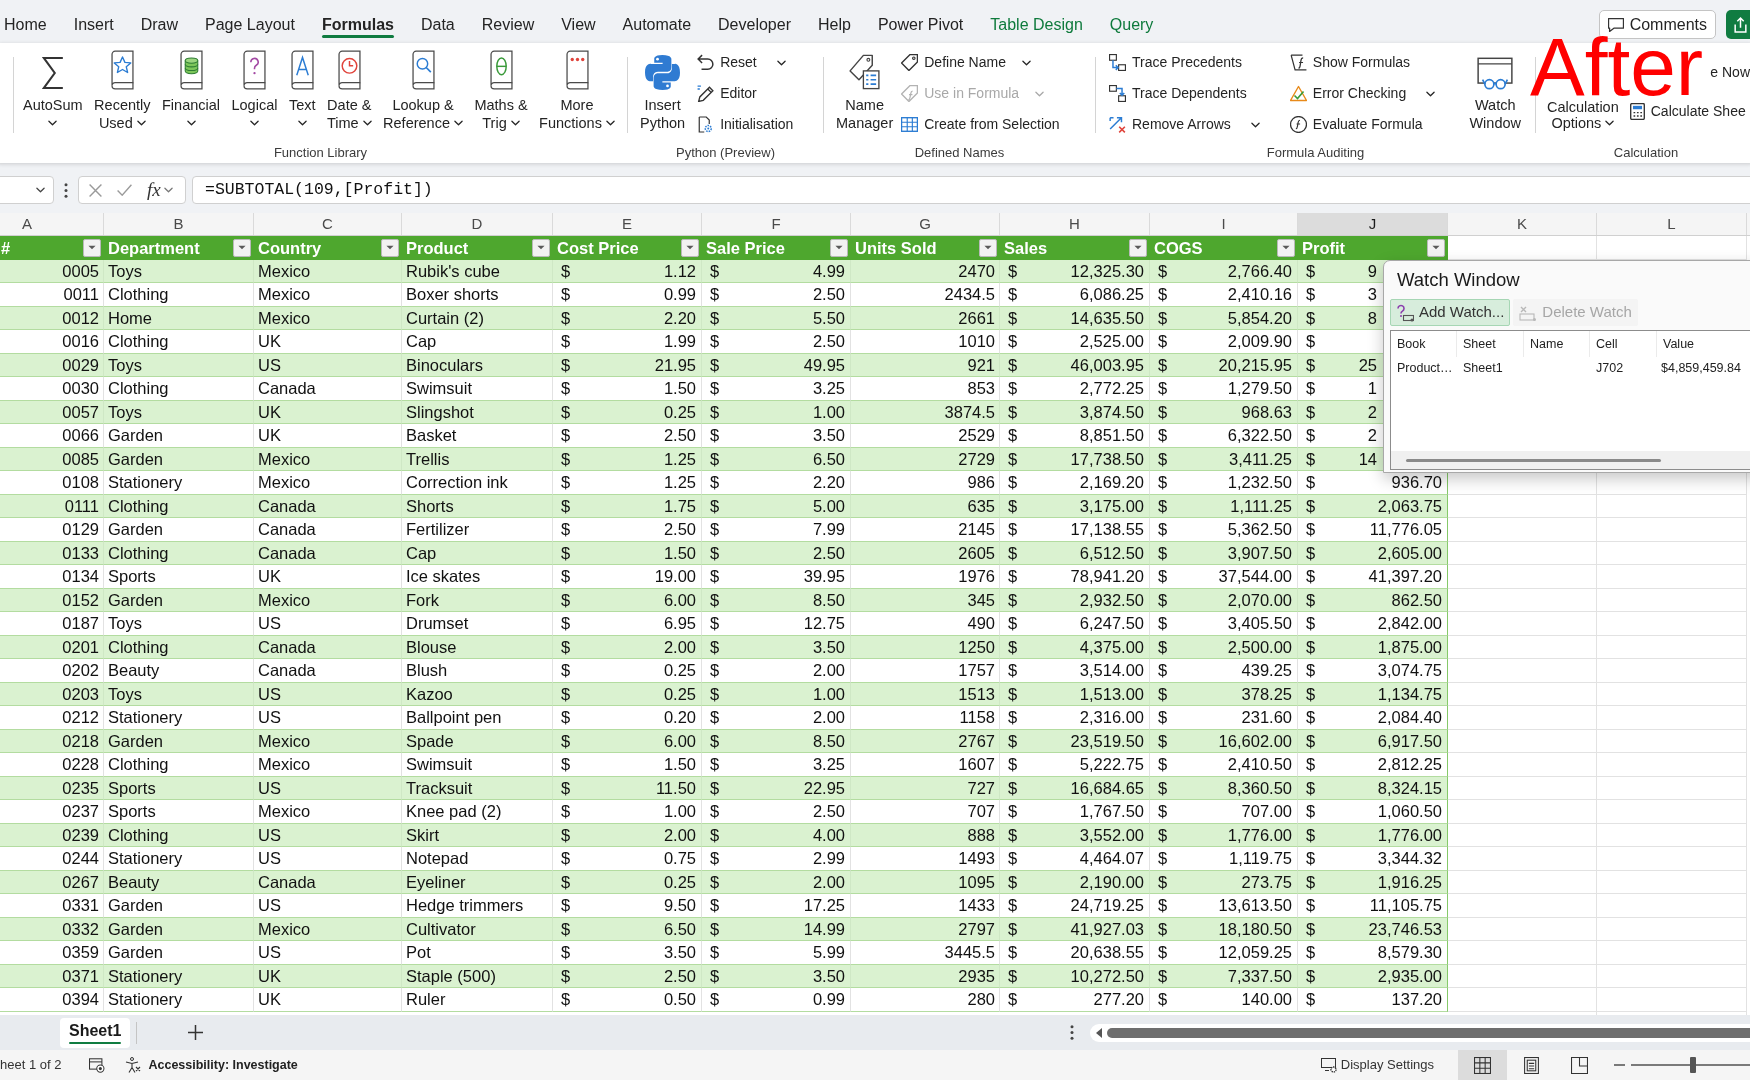 The height and width of the screenshot is (1080, 1750). What do you see at coordinates (1730, 72) in the screenshot?
I see `ribbon-button: e Now` at bounding box center [1730, 72].